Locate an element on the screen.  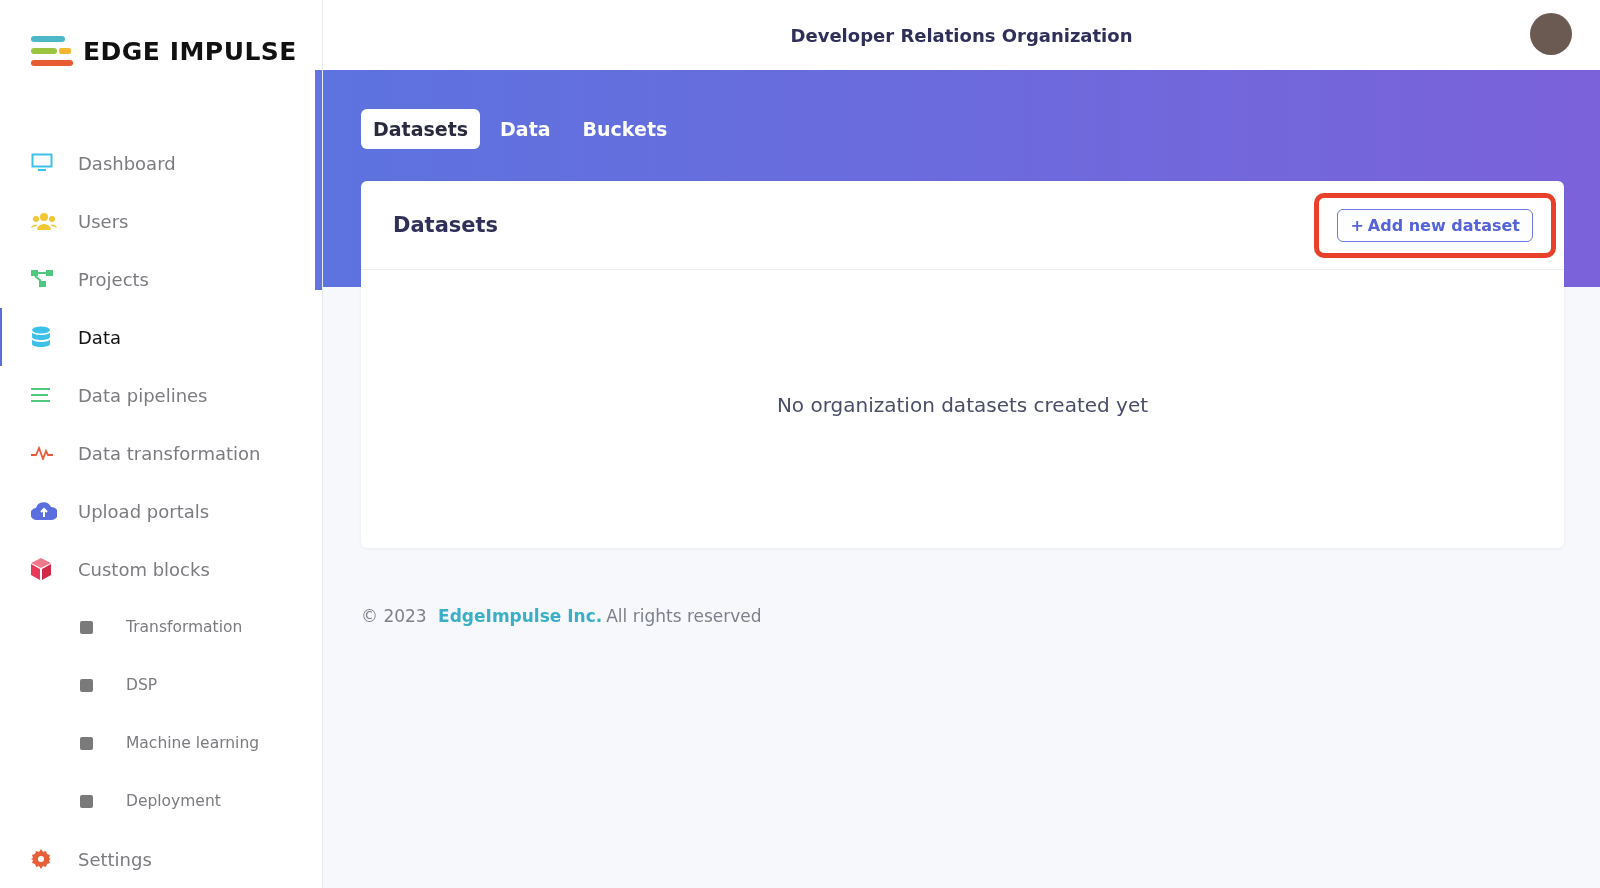
sidebar-item: Machine learning is located at coordinates (156, 743).